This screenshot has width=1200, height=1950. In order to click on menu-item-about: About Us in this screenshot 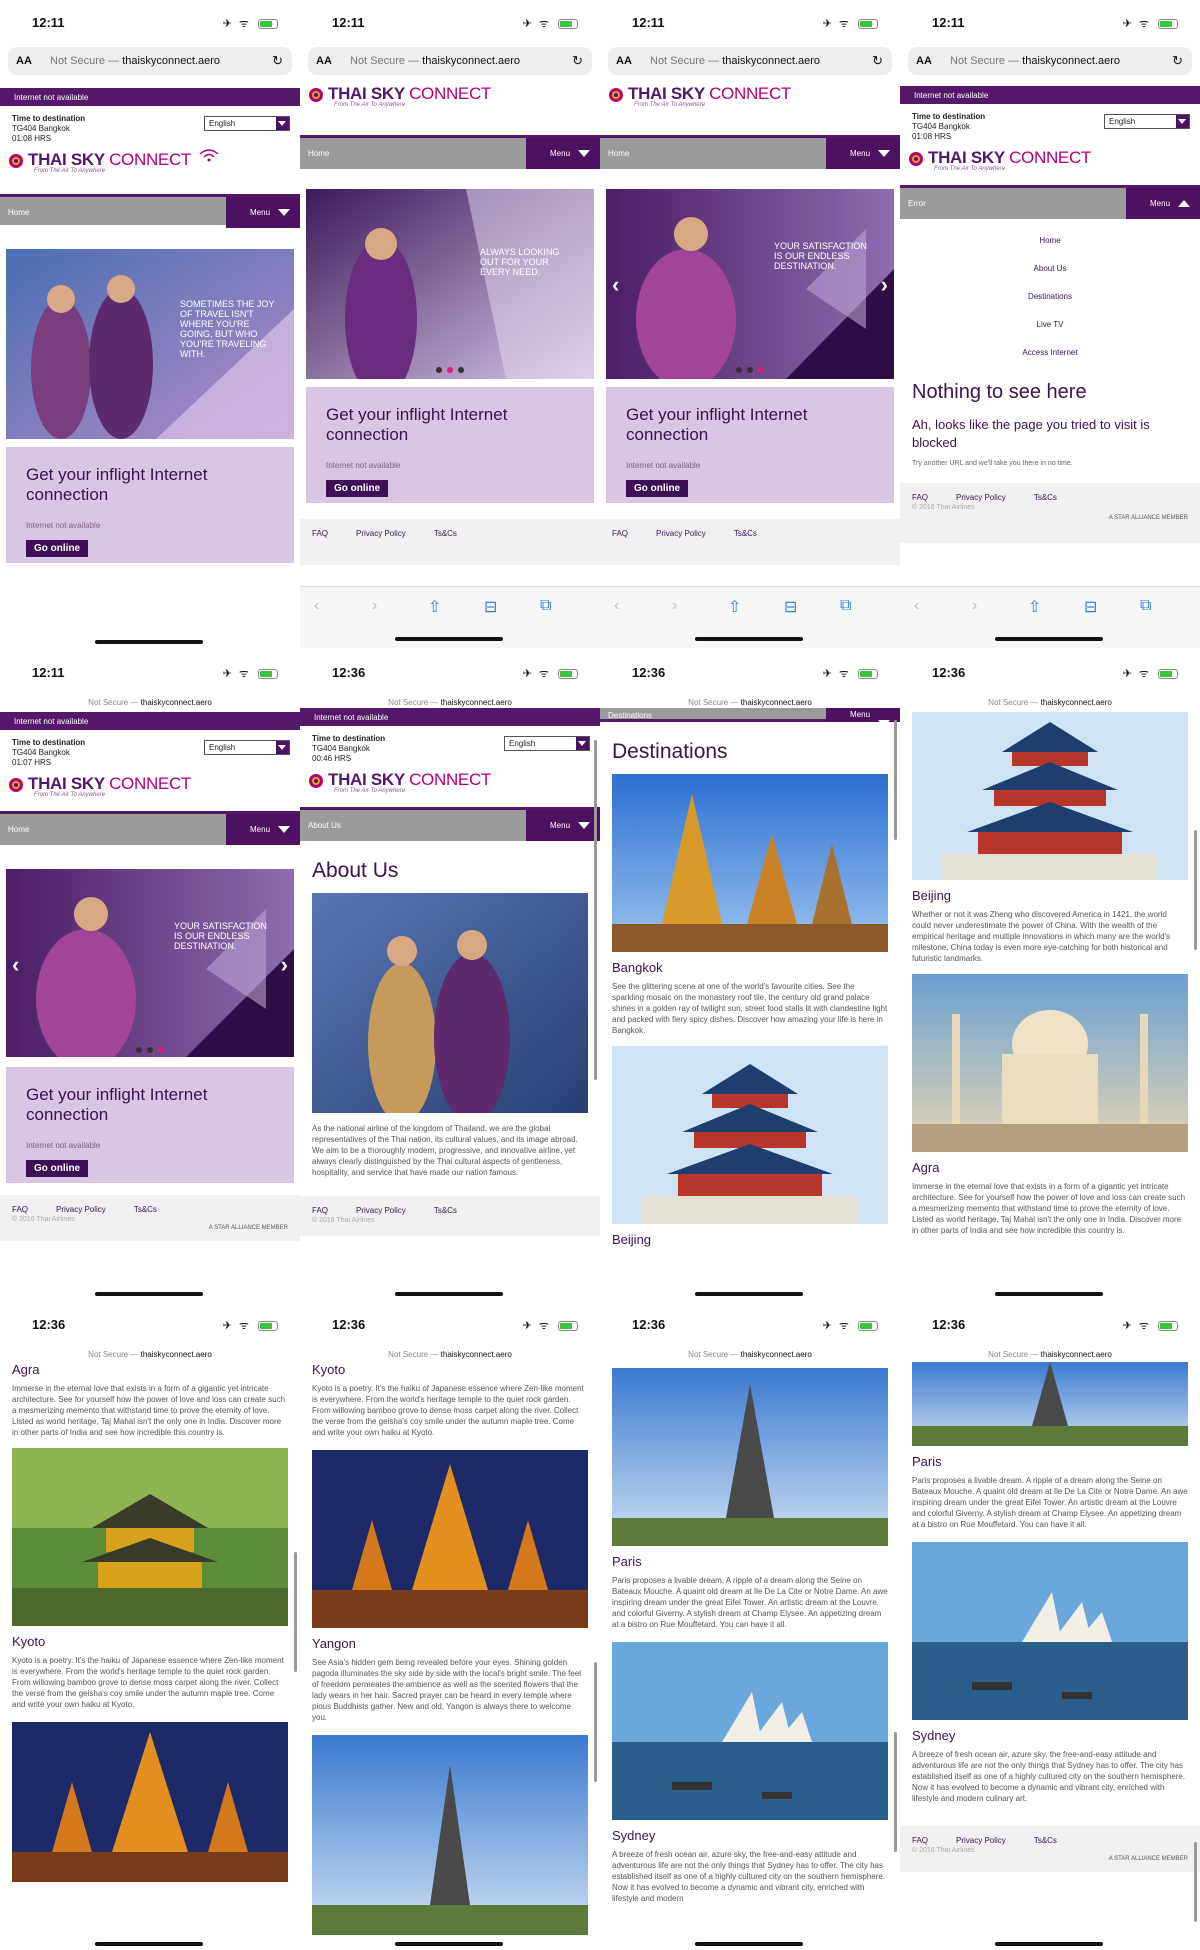, I will do `click(1050, 269)`.